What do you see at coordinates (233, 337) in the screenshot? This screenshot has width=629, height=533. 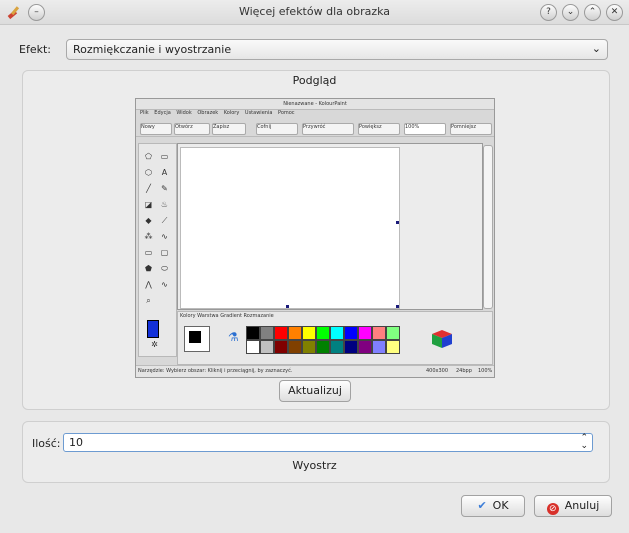 I see `mini-flask-icon: ⚗` at bounding box center [233, 337].